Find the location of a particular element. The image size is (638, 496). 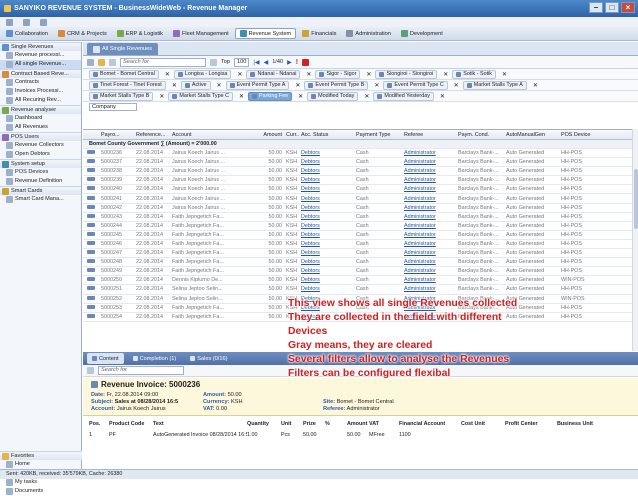

filter-chip: Modified Yesterday is located at coordinates (403, 96).